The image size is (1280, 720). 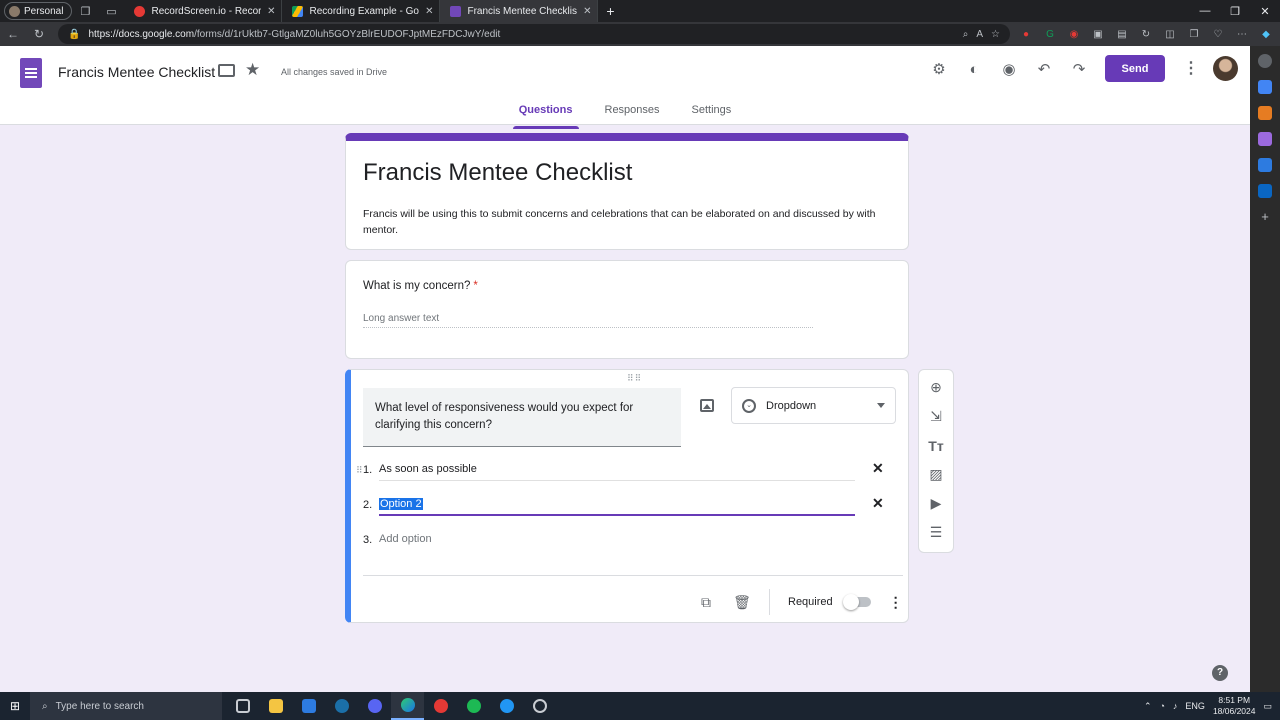 I want to click on question-type-dropdown: ⌄ Dropdown, so click(x=813, y=405).